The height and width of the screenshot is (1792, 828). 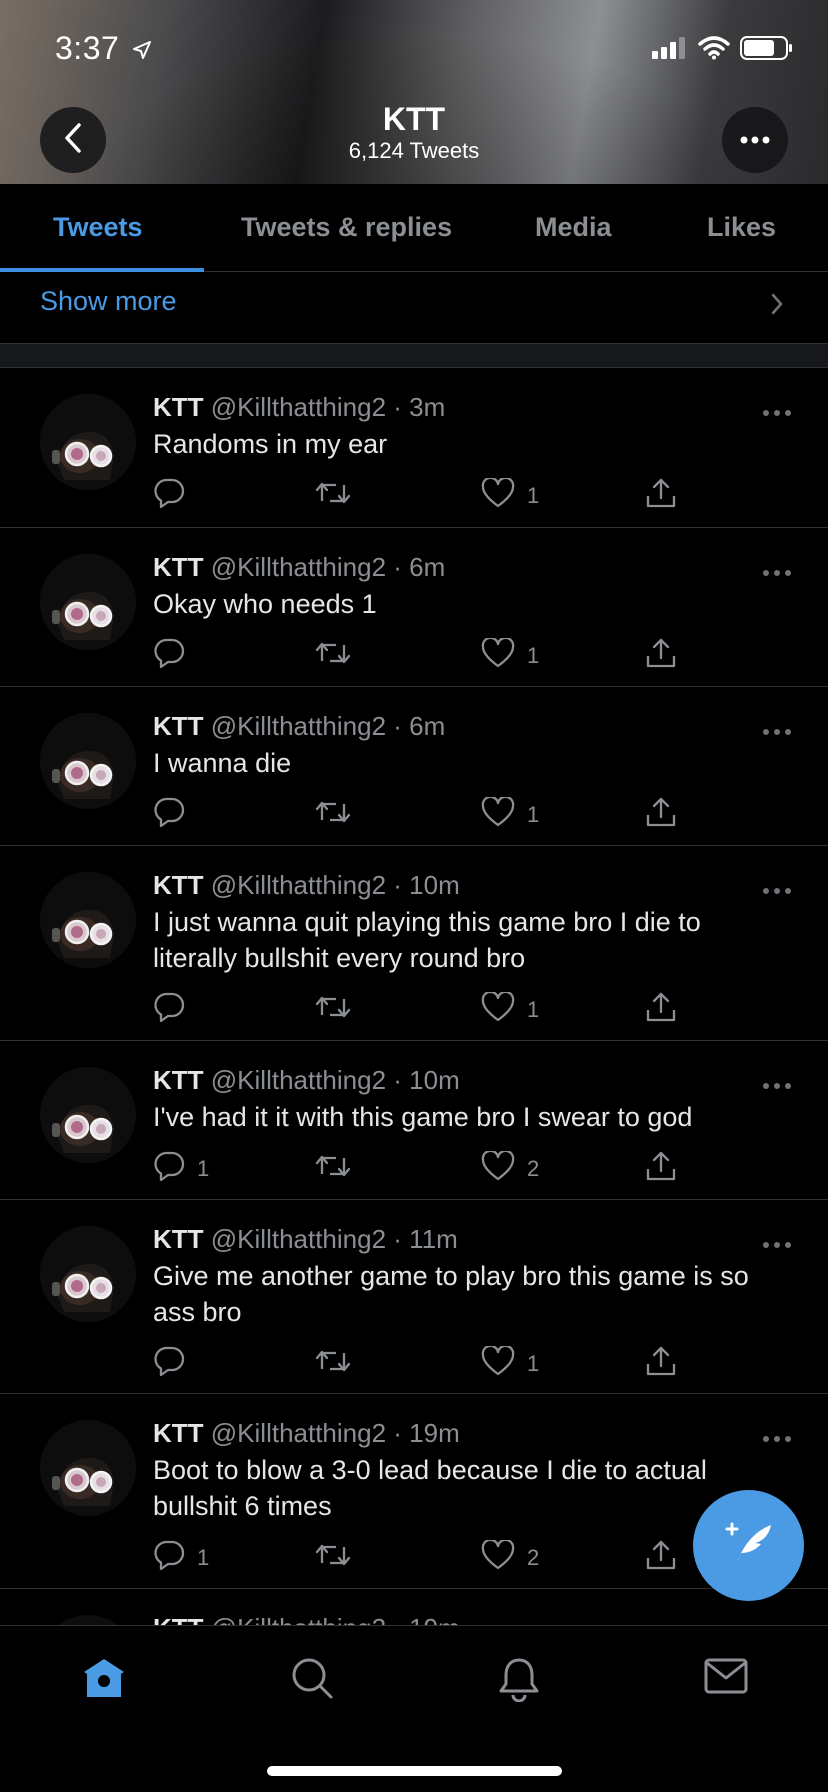 I want to click on ellipsis-icon, so click(x=755, y=140).